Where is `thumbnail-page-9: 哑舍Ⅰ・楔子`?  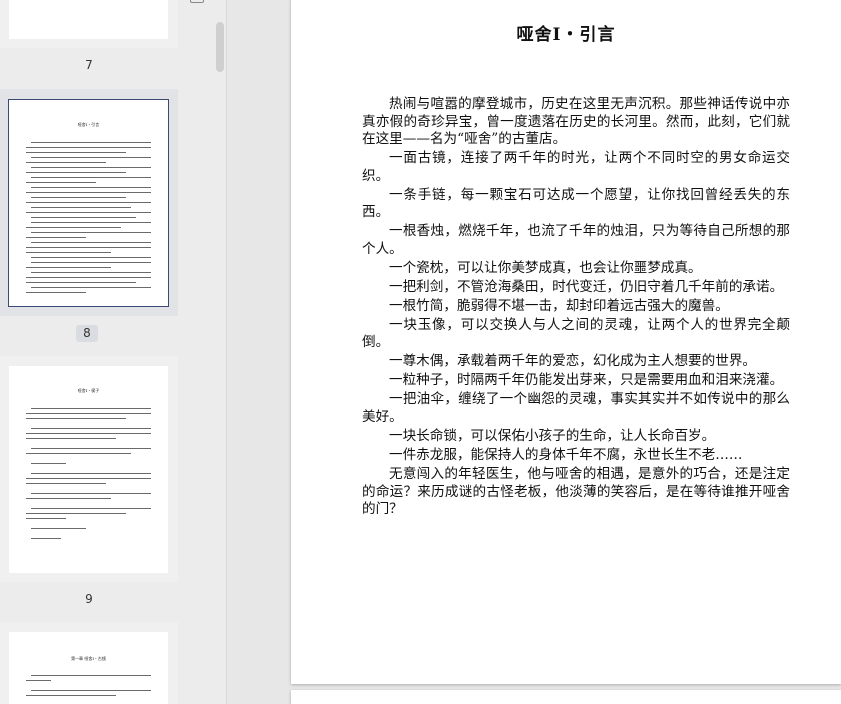 thumbnail-page-9: 哑舍Ⅰ・楔子 is located at coordinates (89, 469).